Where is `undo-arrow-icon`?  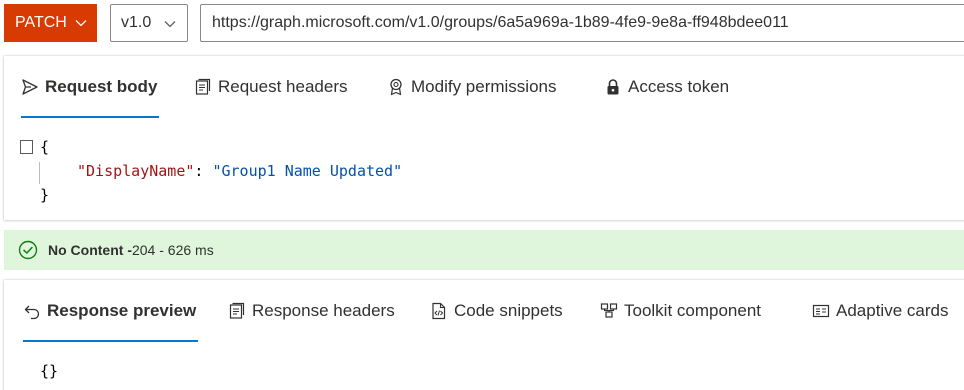
undo-arrow-icon is located at coordinates (32, 312).